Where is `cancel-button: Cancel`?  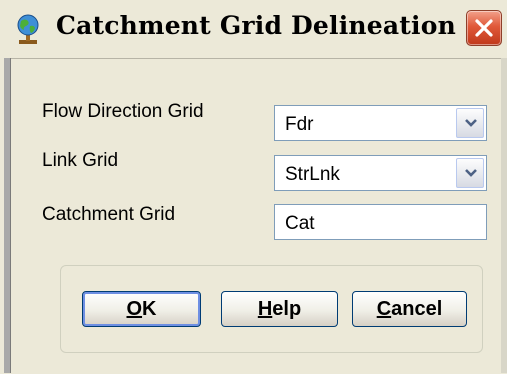 cancel-button: Cancel is located at coordinates (409, 309).